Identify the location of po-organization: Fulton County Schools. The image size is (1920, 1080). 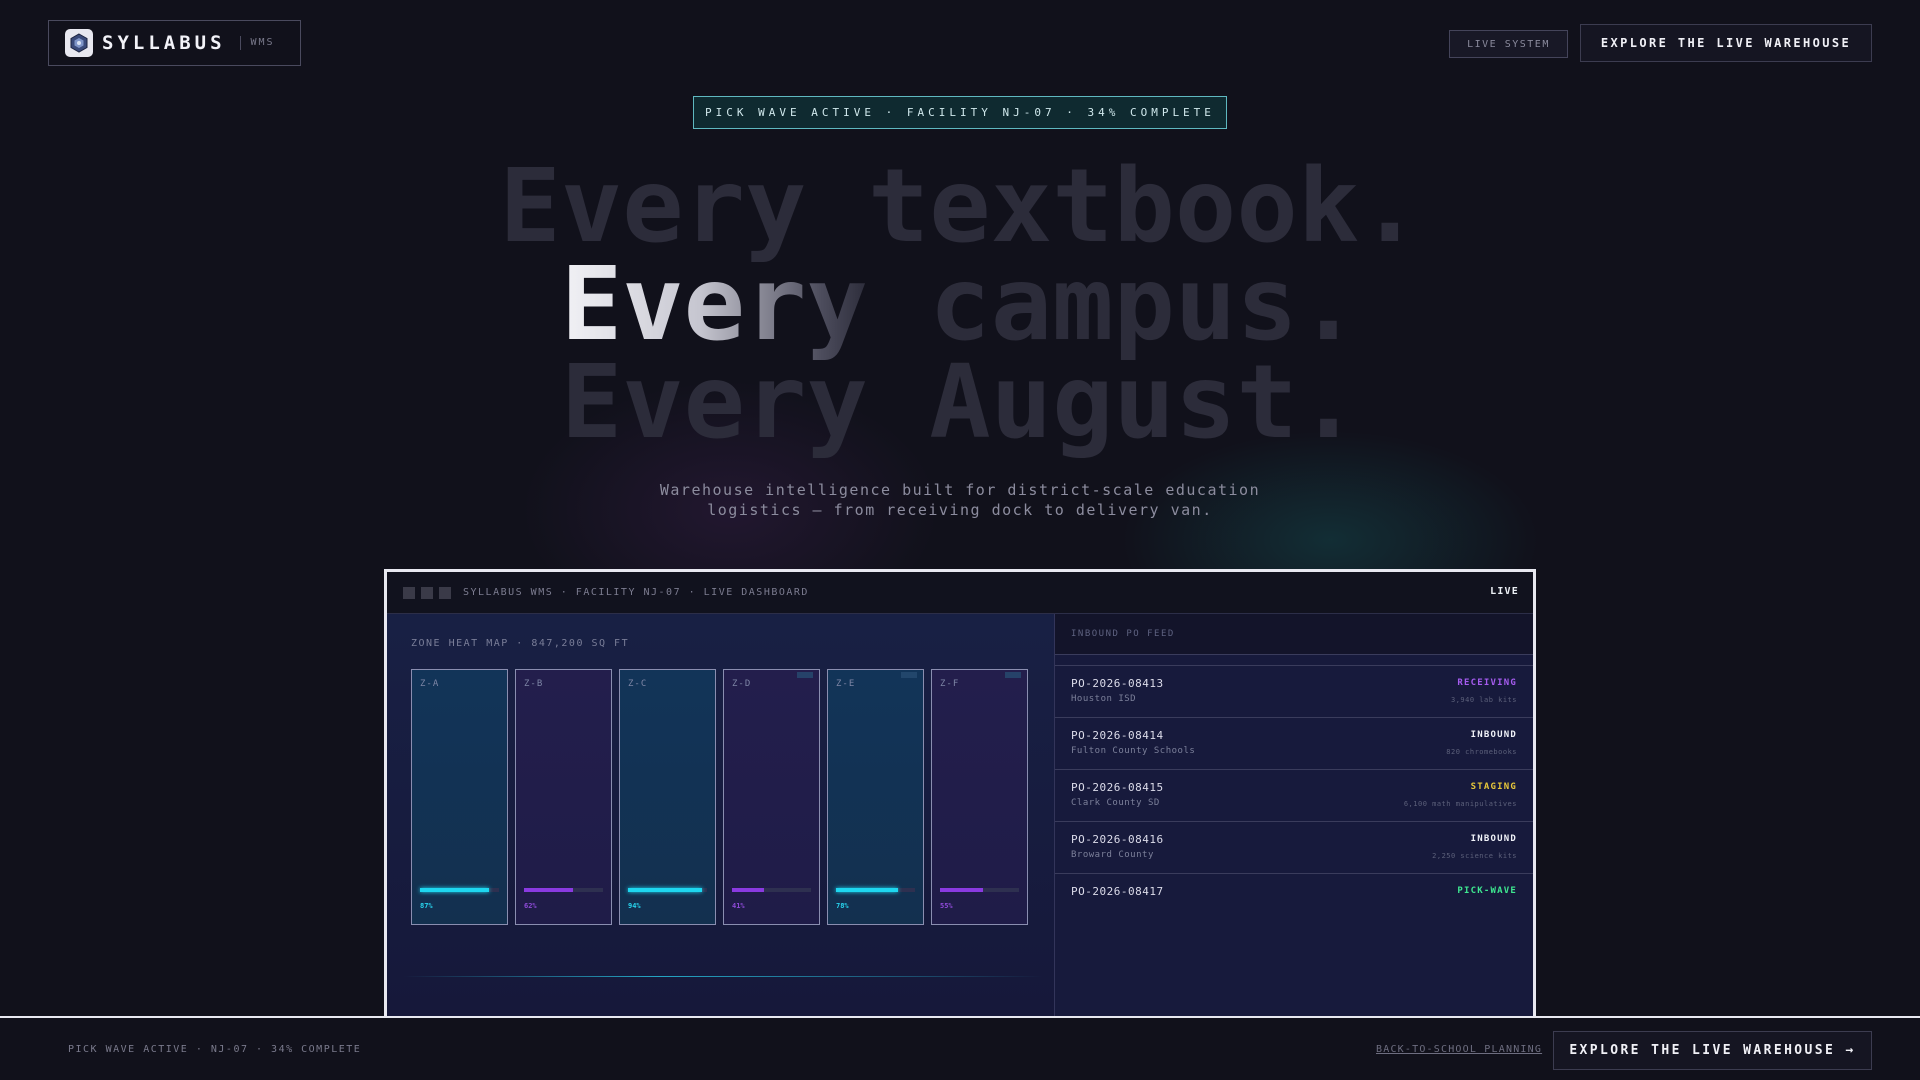
(1133, 751).